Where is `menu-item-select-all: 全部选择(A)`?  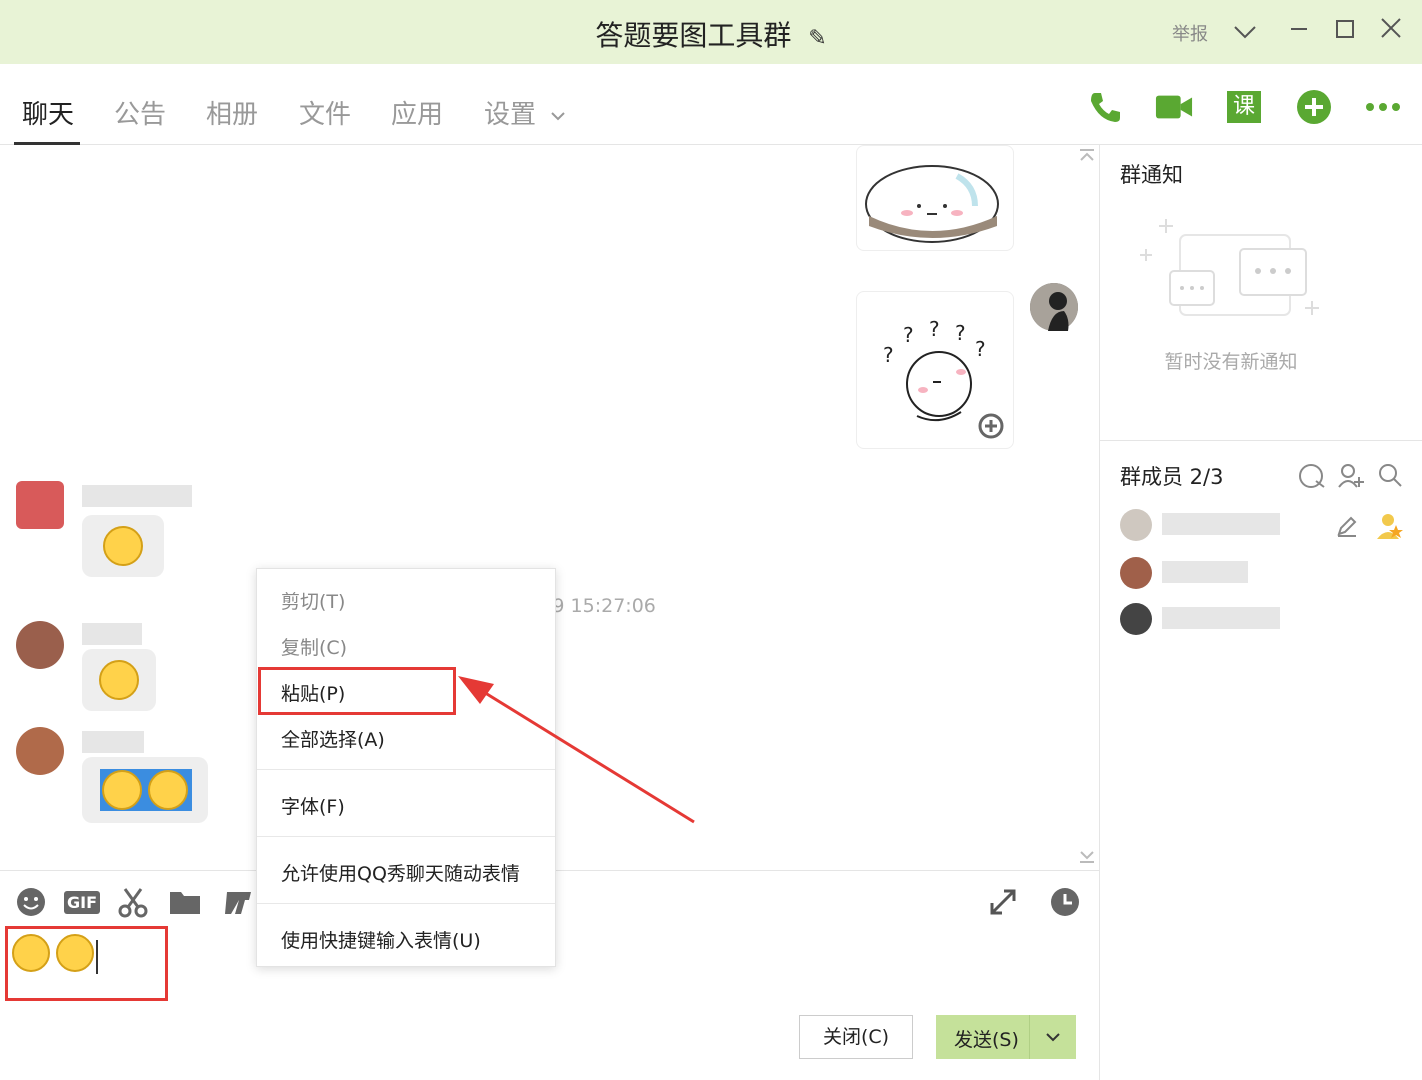
menu-item-select-all: 全部选择(A) is located at coordinates (333, 738).